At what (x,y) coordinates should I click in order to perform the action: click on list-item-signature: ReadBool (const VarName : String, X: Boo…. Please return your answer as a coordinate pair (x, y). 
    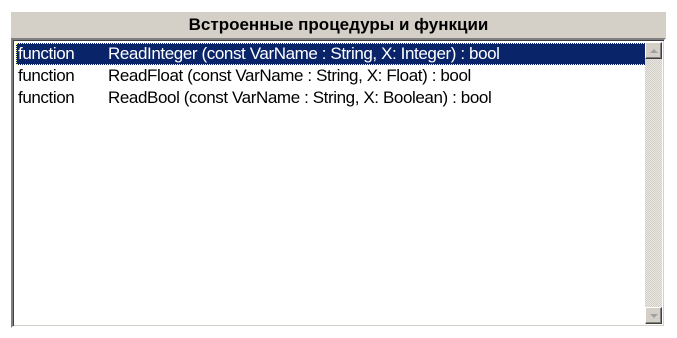
    Looking at the image, I should click on (300, 97).